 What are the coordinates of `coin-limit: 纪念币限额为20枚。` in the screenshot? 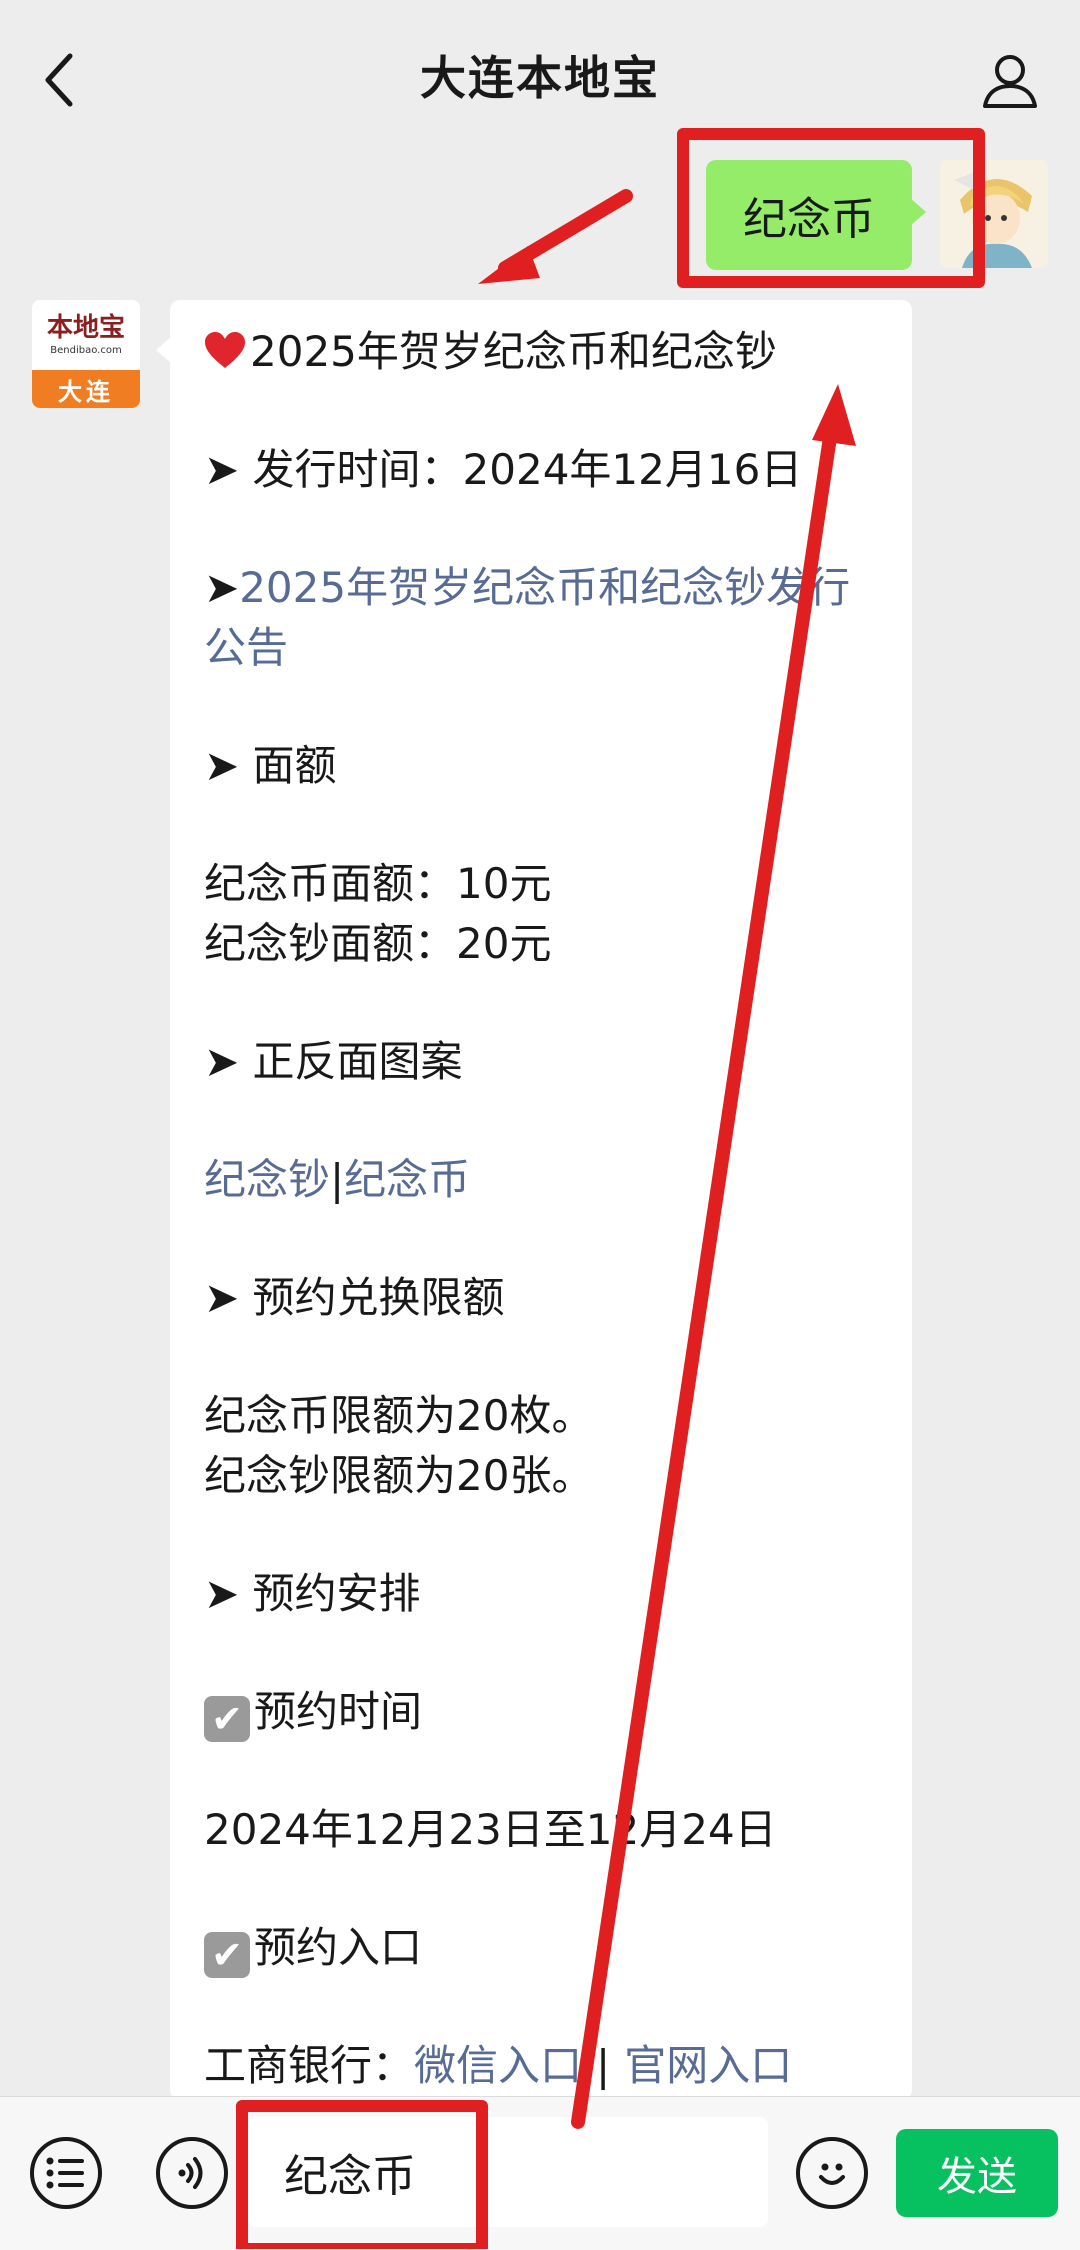 It's located at (399, 1415).